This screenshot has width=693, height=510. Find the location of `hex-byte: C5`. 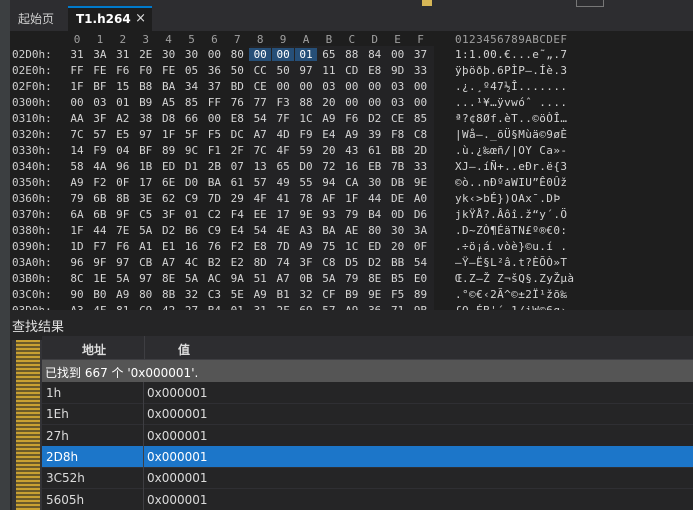

hex-byte: C5 is located at coordinates (146, 214).